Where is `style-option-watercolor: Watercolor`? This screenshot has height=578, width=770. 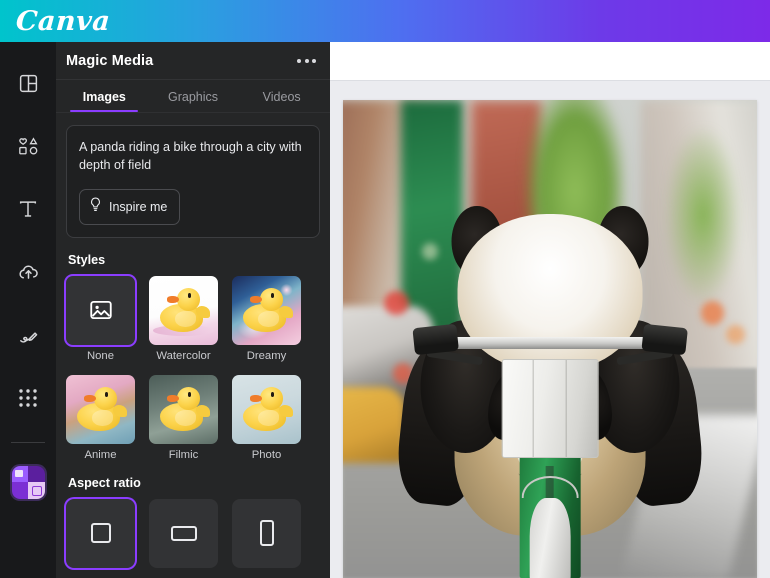 style-option-watercolor: Watercolor is located at coordinates (183, 318).